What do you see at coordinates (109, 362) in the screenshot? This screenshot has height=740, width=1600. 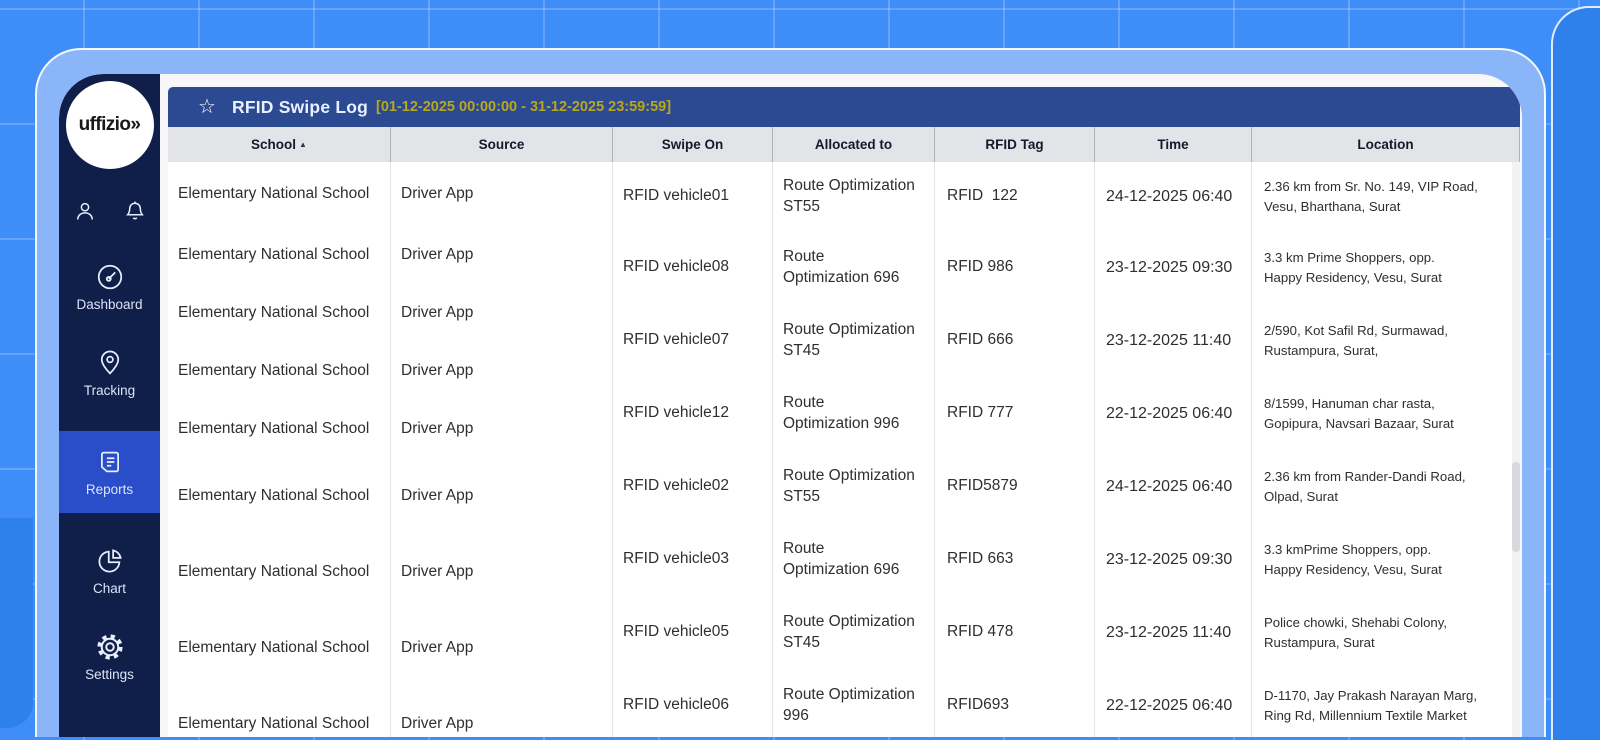 I see `map-pin-icon` at bounding box center [109, 362].